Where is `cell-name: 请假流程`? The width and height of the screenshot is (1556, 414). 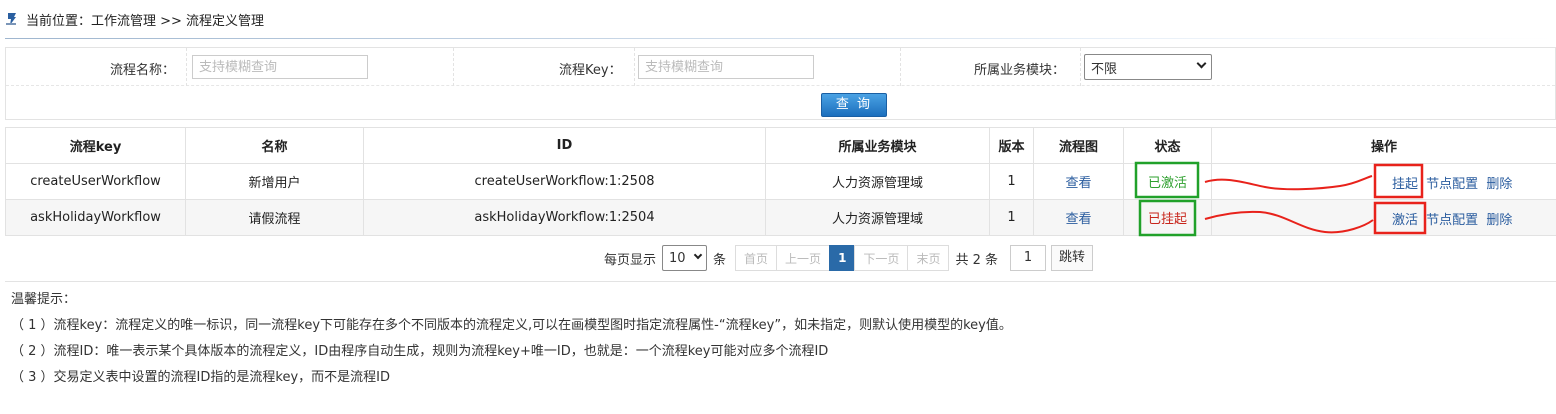 cell-name: 请假流程 is located at coordinates (274, 217).